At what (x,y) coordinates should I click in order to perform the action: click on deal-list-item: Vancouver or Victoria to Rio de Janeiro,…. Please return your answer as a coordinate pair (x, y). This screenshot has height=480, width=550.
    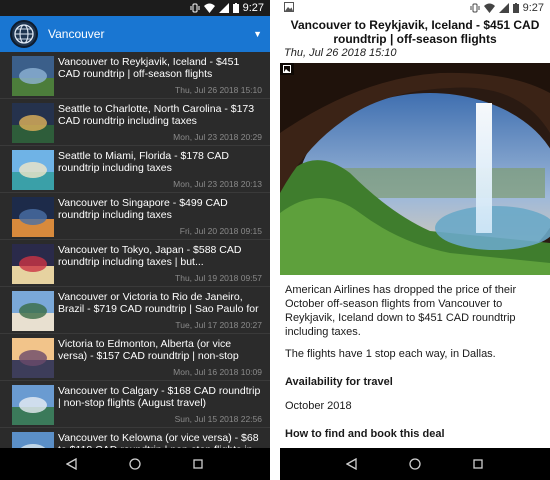
    Looking at the image, I should click on (135, 310).